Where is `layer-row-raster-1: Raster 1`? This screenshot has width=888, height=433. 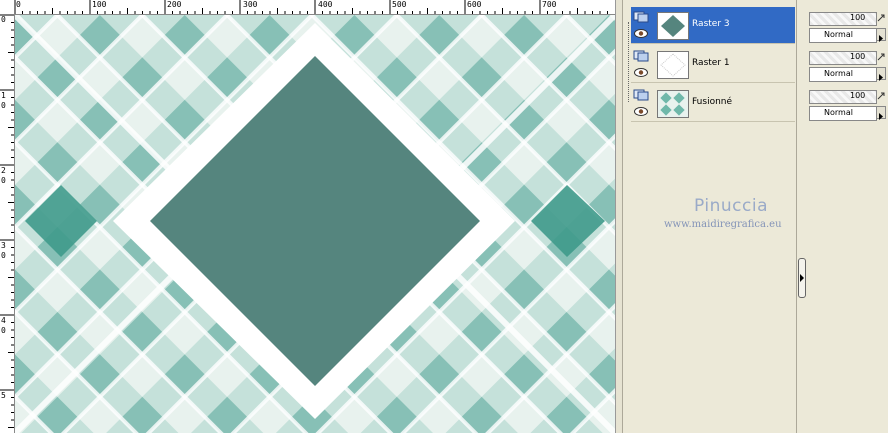 layer-row-raster-1: Raster 1 is located at coordinates (713, 64).